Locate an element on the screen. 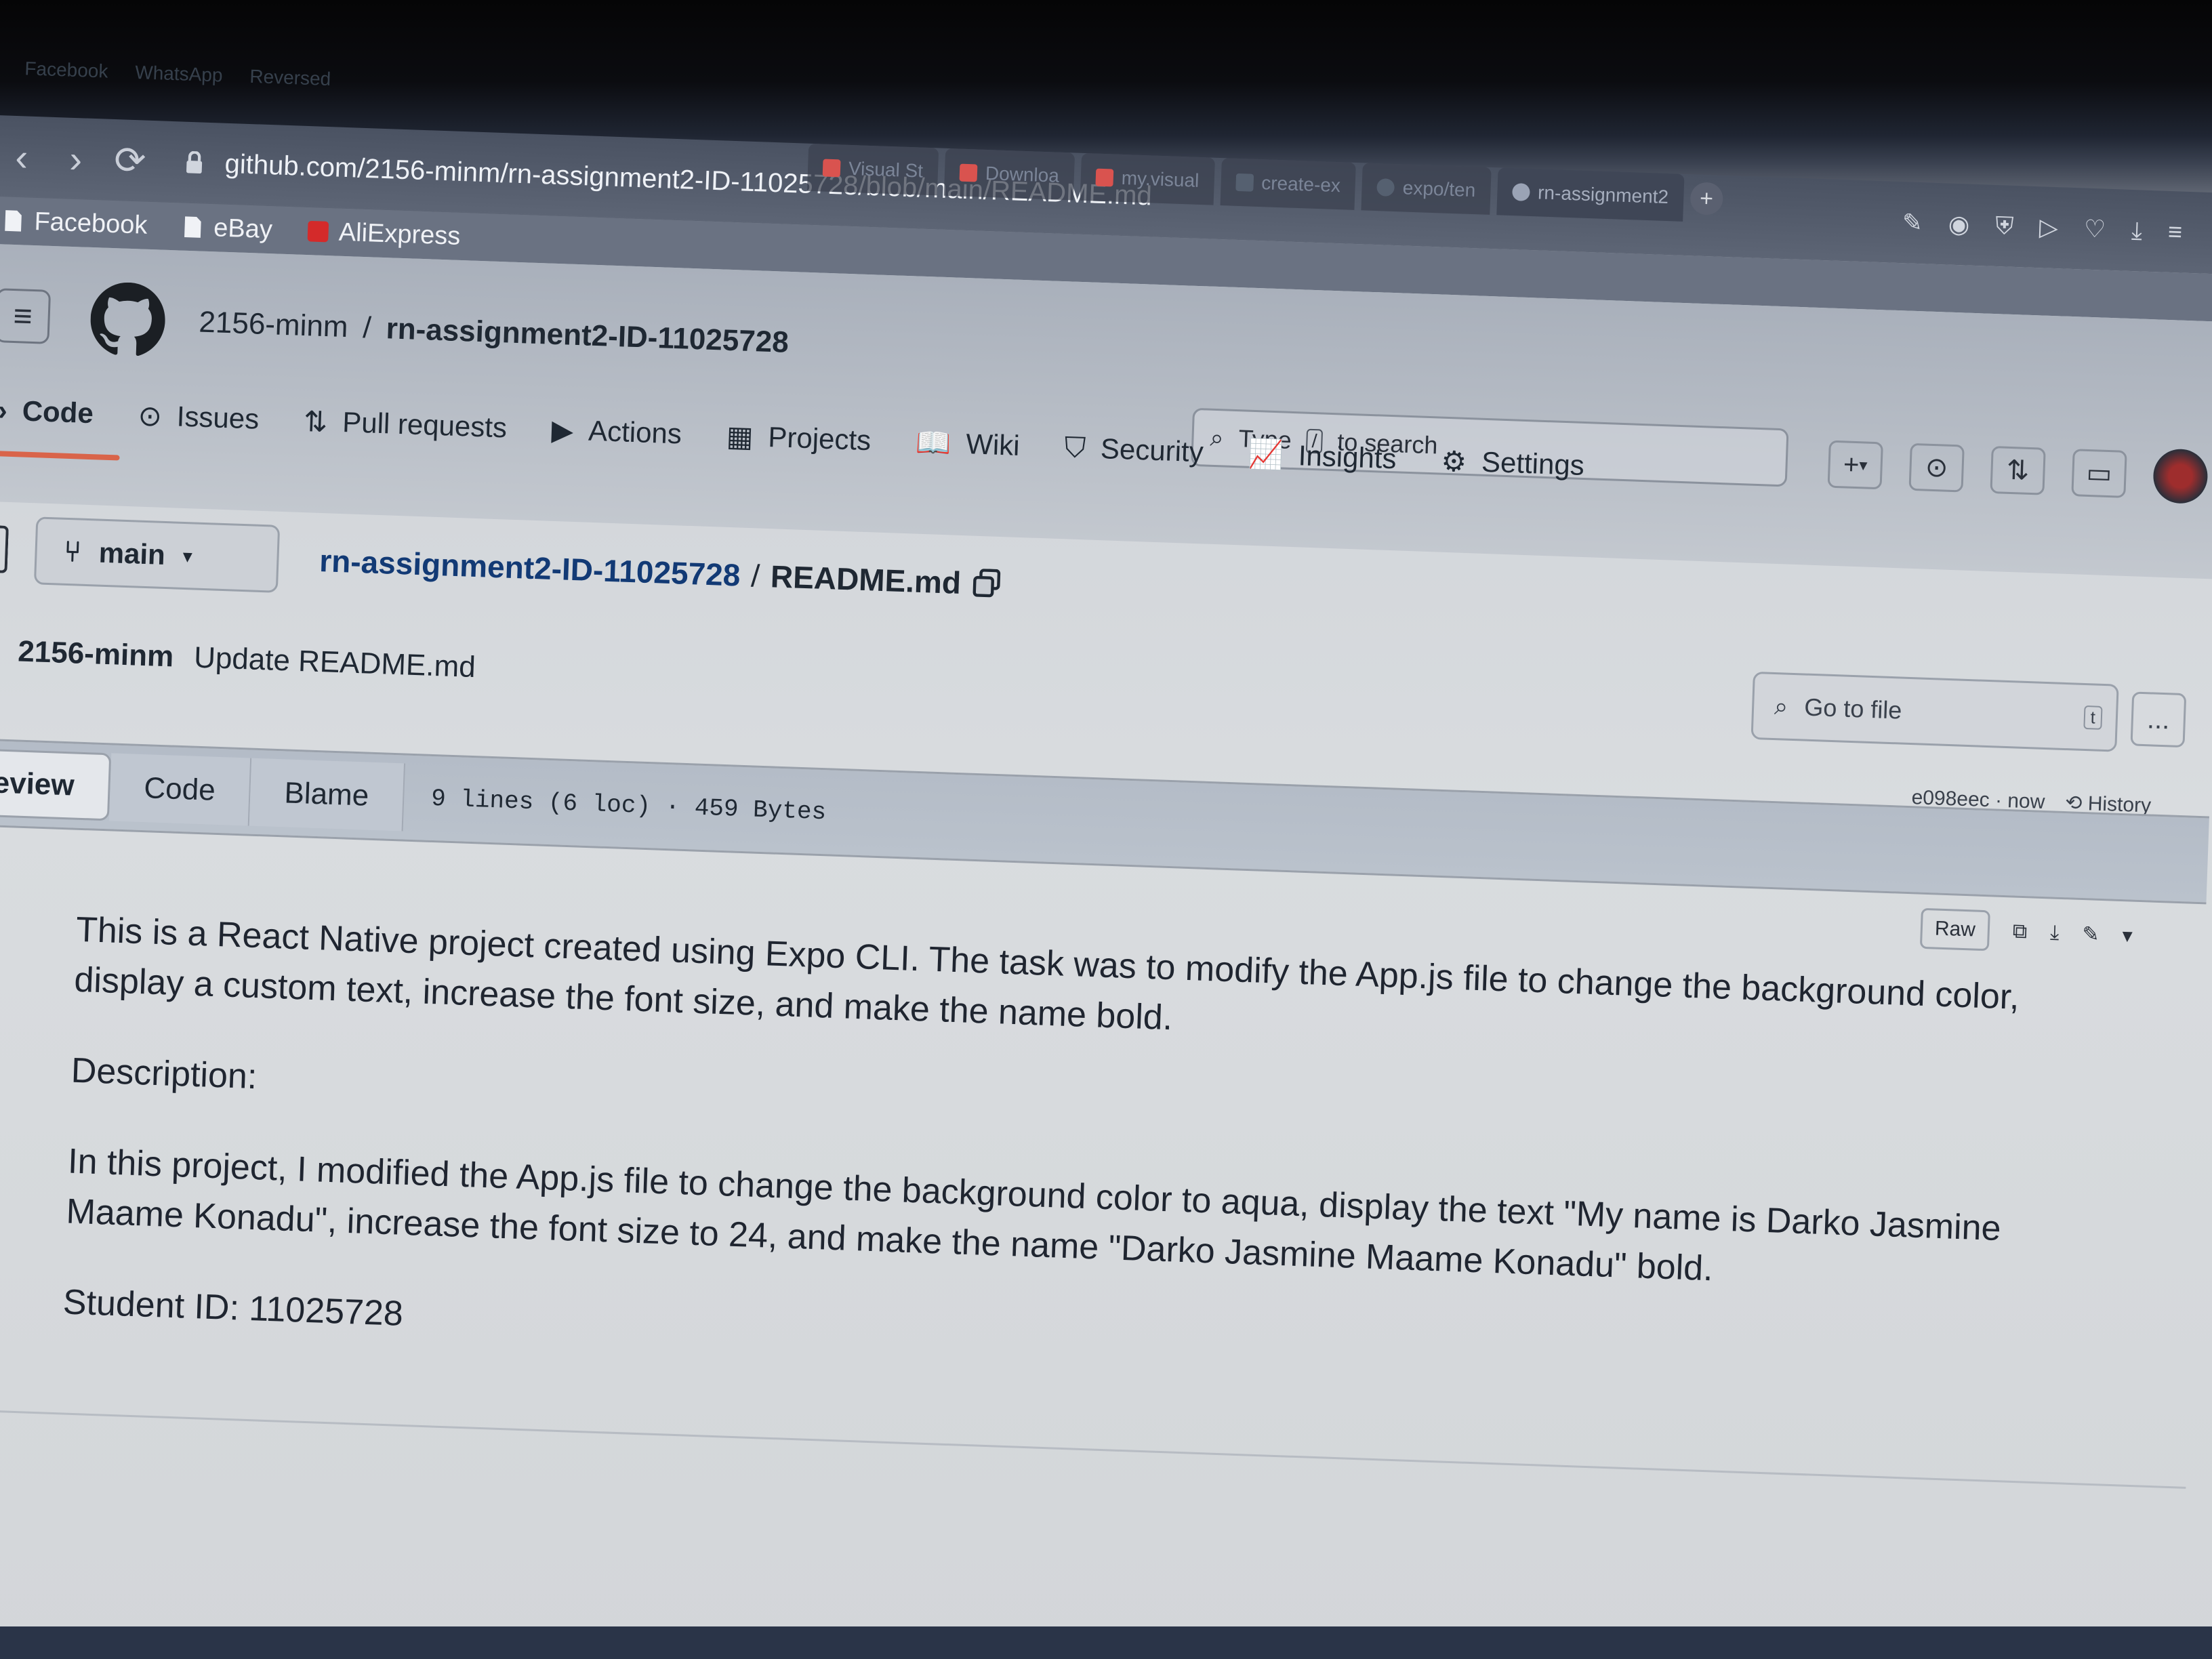 The width and height of the screenshot is (2212, 1659). settings-icon: ⚙ is located at coordinates (1453, 462).